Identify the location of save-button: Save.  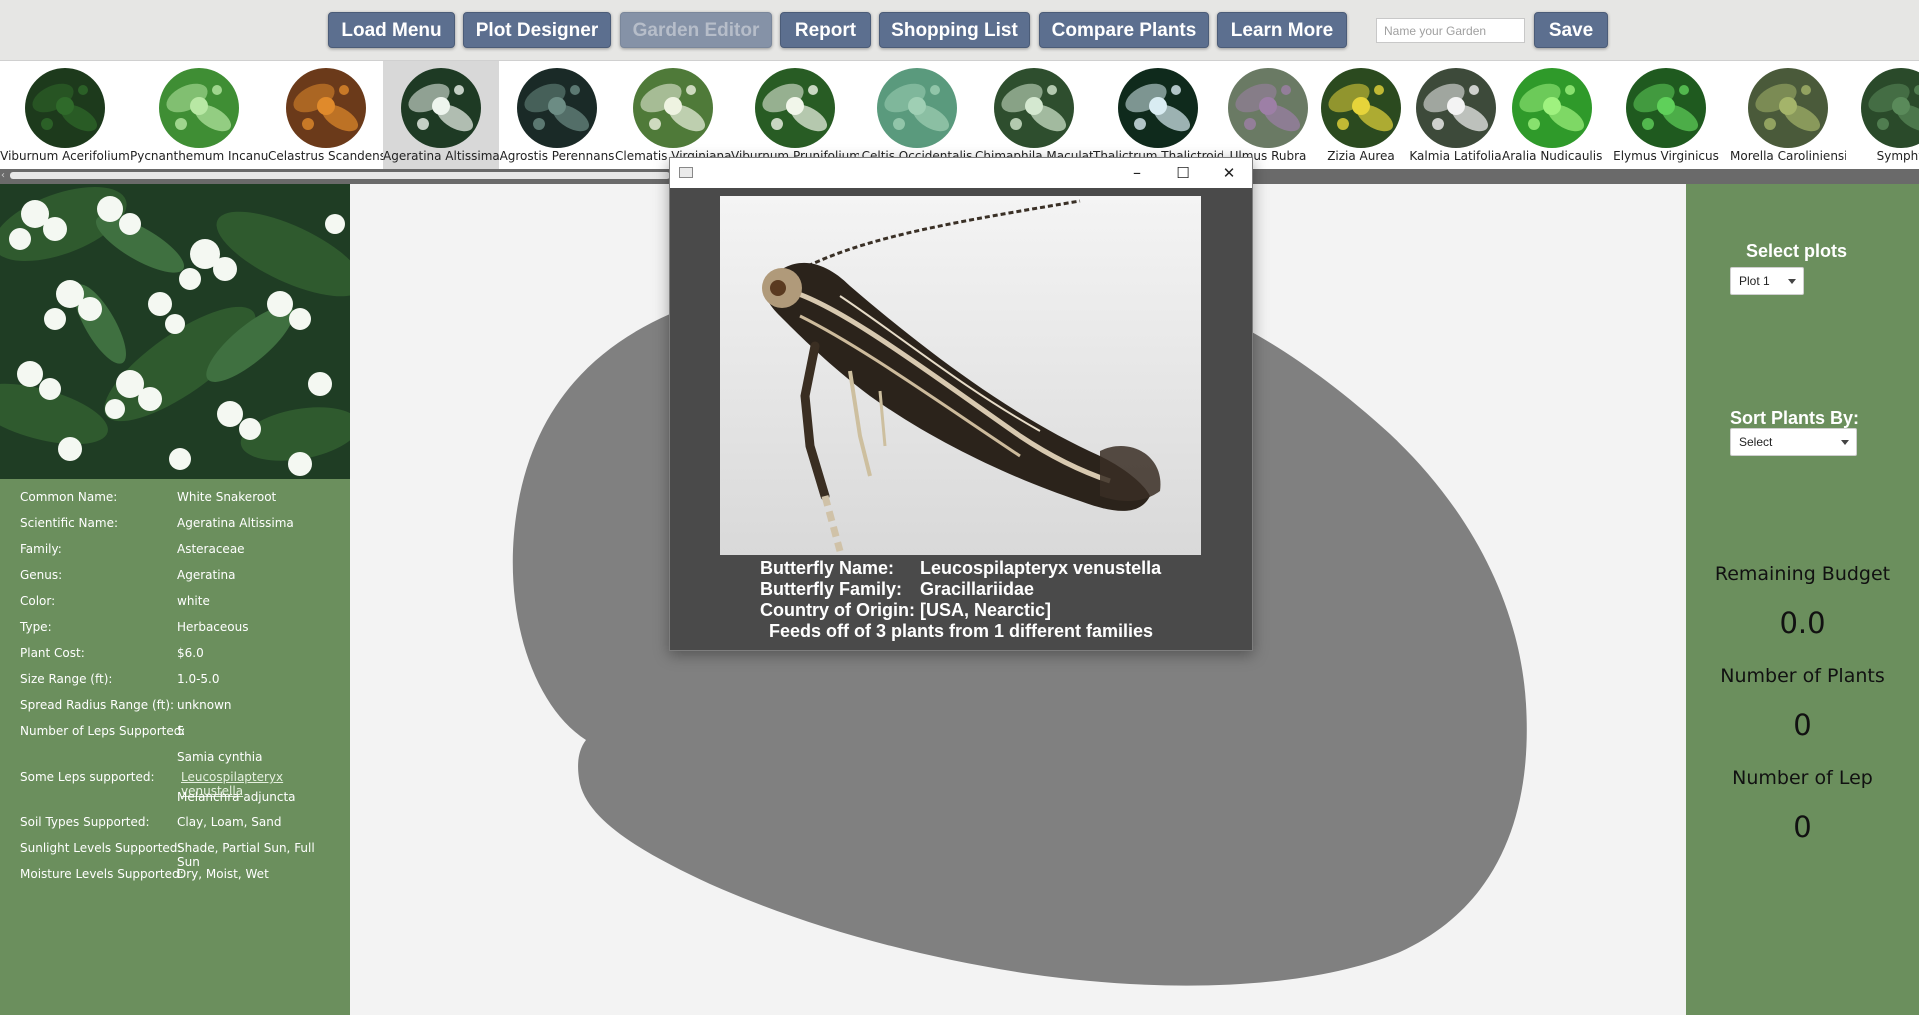
(1571, 30).